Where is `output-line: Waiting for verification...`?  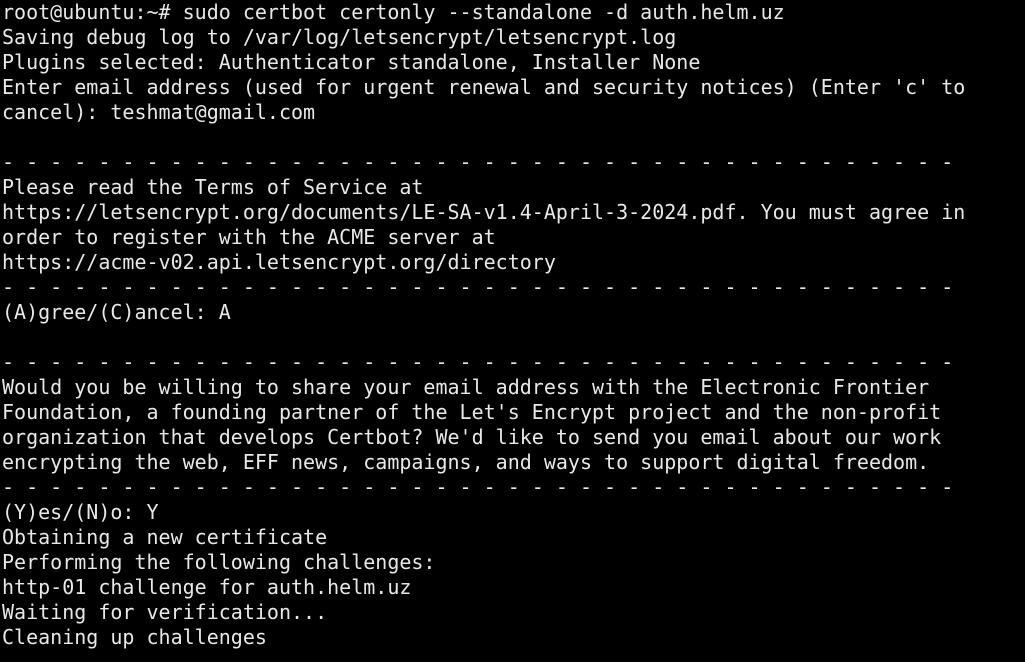
output-line: Waiting for verification... is located at coordinates (165, 612).